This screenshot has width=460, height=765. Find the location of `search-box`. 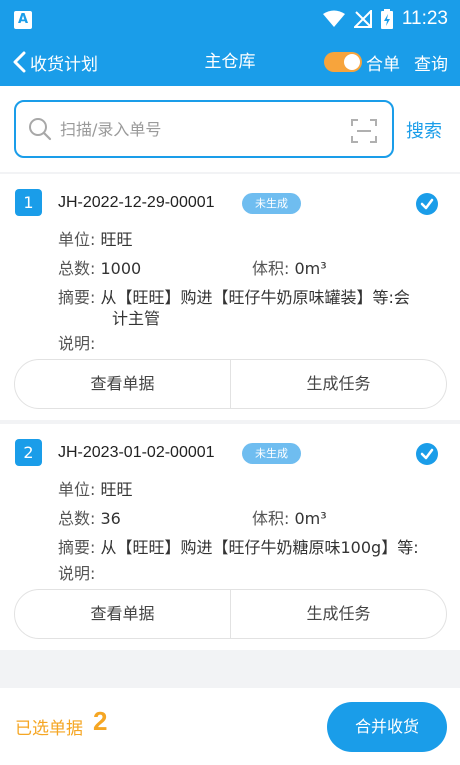

search-box is located at coordinates (204, 129).